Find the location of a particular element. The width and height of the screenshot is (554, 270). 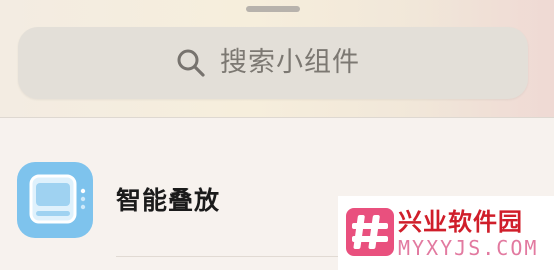

watermark: 兴业软件园 MYXYJS.COM is located at coordinates (446, 233).